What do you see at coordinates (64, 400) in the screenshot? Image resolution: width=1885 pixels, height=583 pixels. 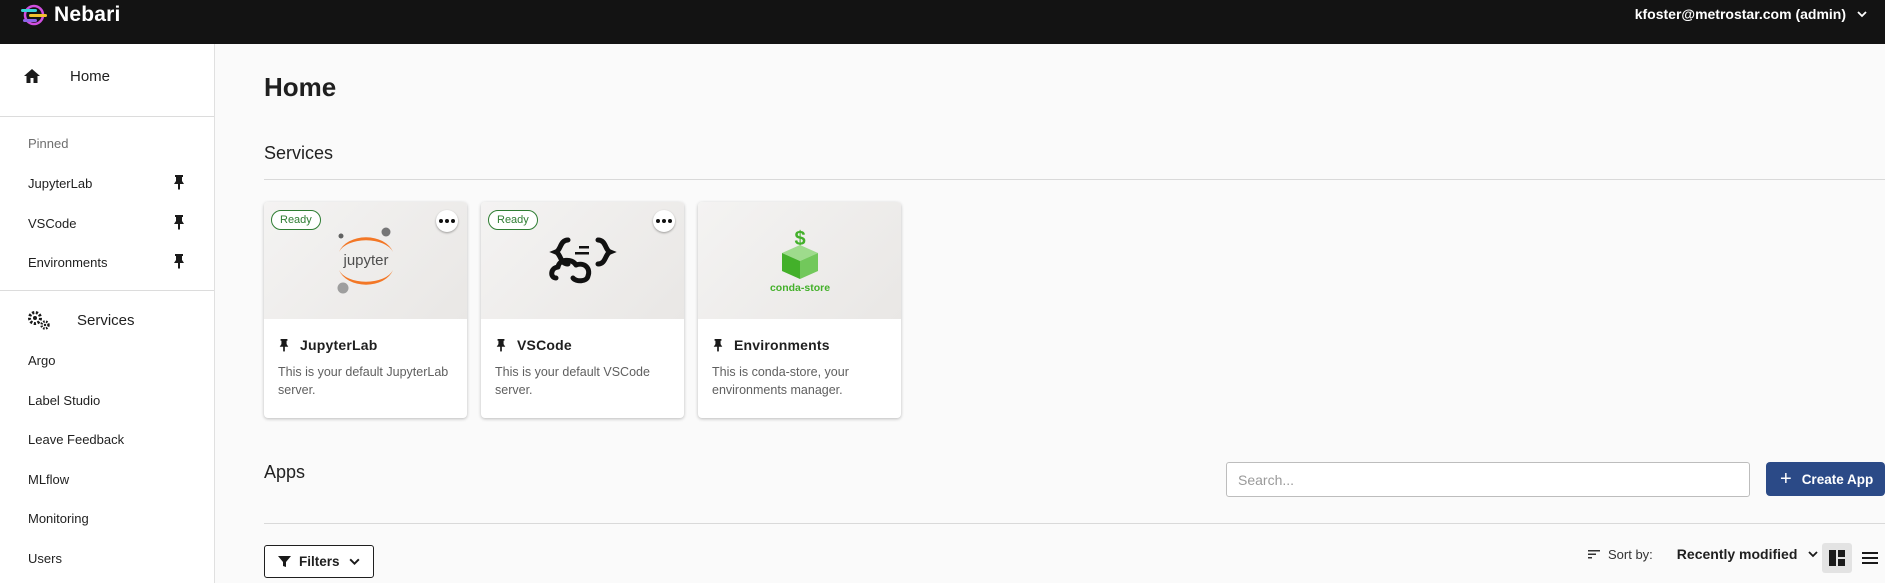 I see `service-item-label-studio: Label Studio` at bounding box center [64, 400].